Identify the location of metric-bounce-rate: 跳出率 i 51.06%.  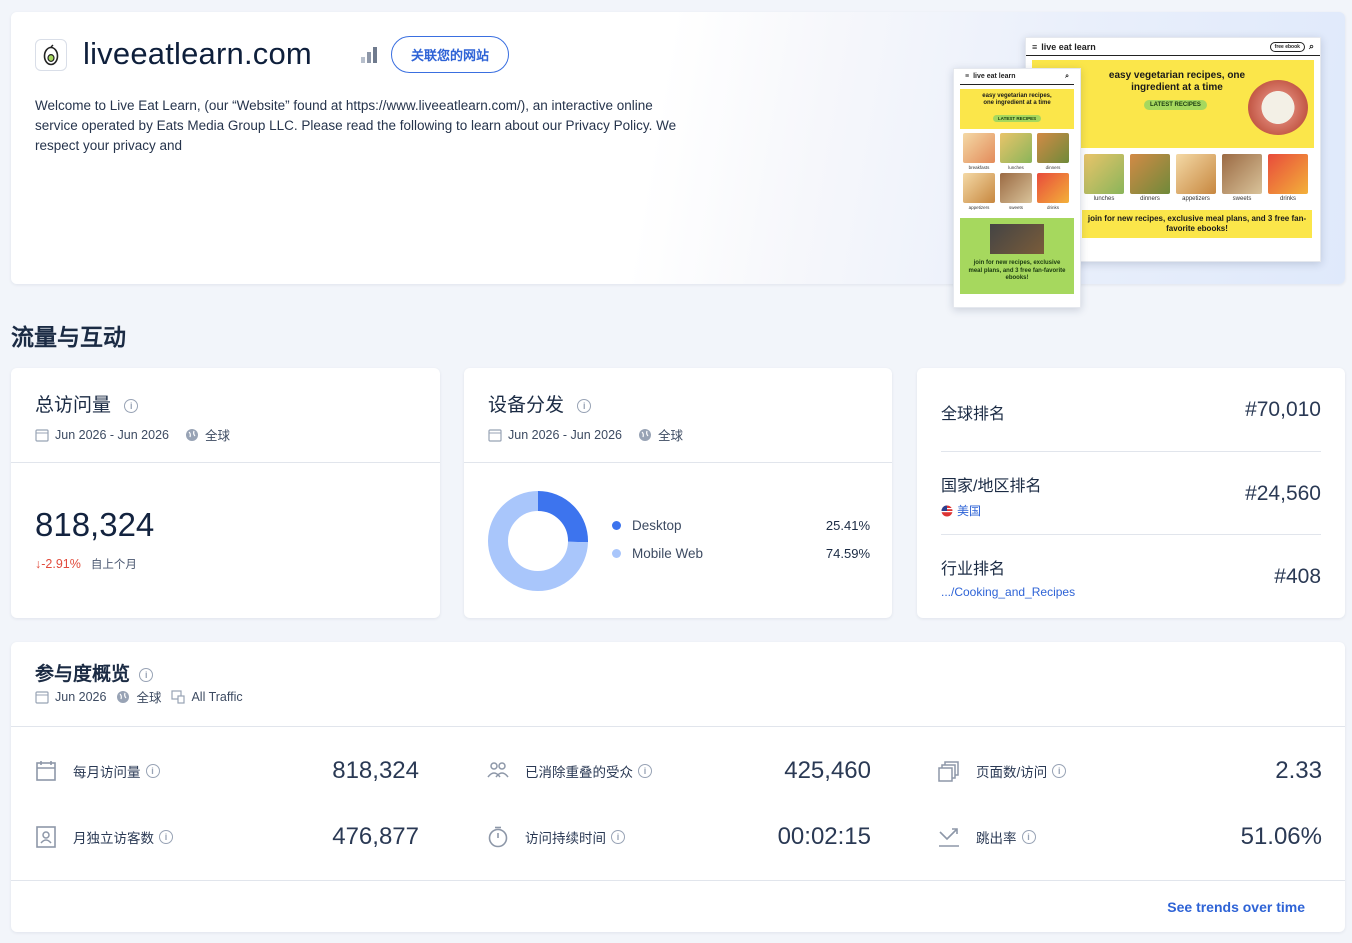
(1130, 837).